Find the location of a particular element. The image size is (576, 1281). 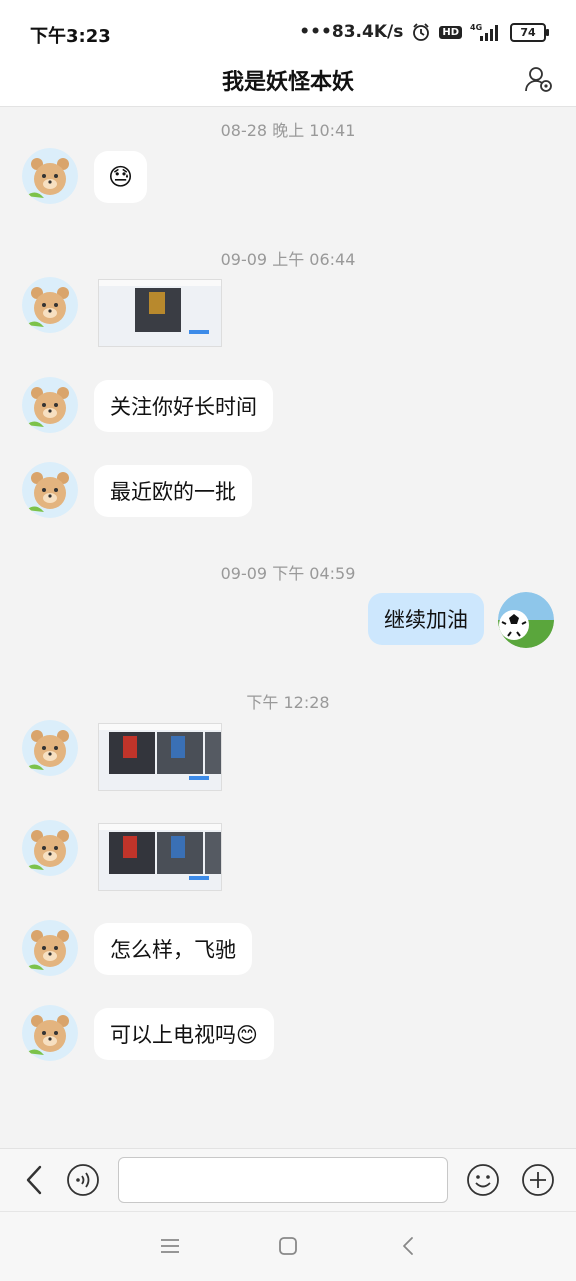

message-timestamp: 09-09 下午 04:59 is located at coordinates (288, 573).